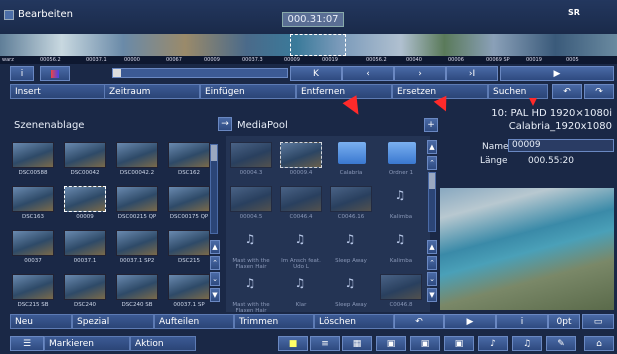  Describe the element at coordinates (470, 321) in the screenshot. I see `play-small-button: ▶` at that location.